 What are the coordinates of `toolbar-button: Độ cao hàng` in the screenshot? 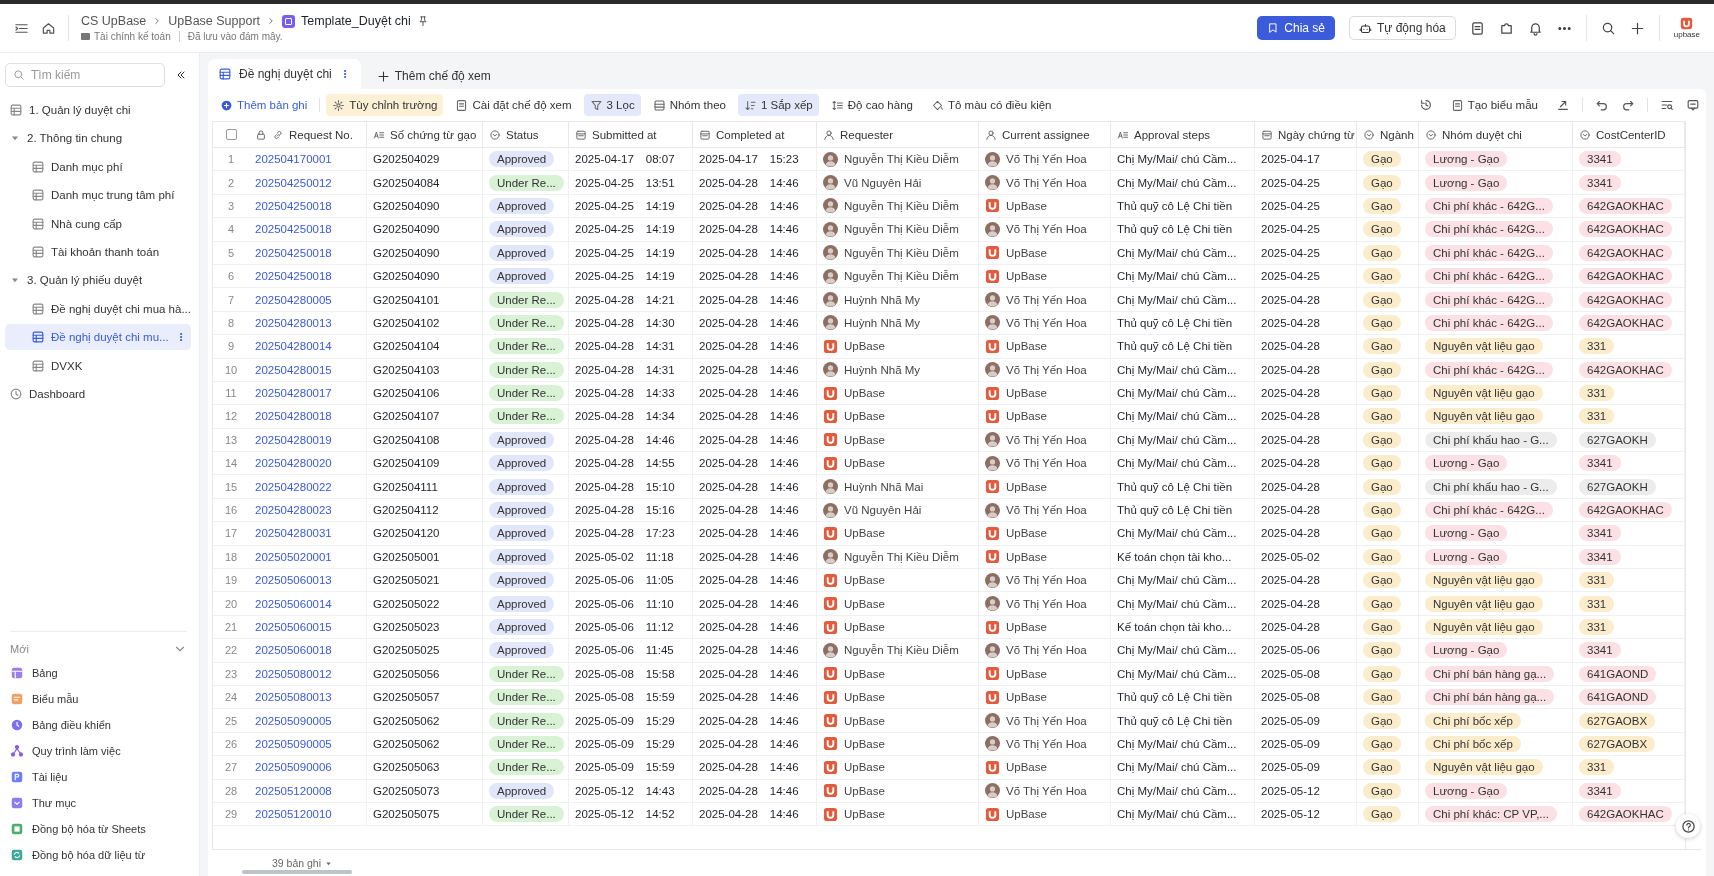 It's located at (871, 105).